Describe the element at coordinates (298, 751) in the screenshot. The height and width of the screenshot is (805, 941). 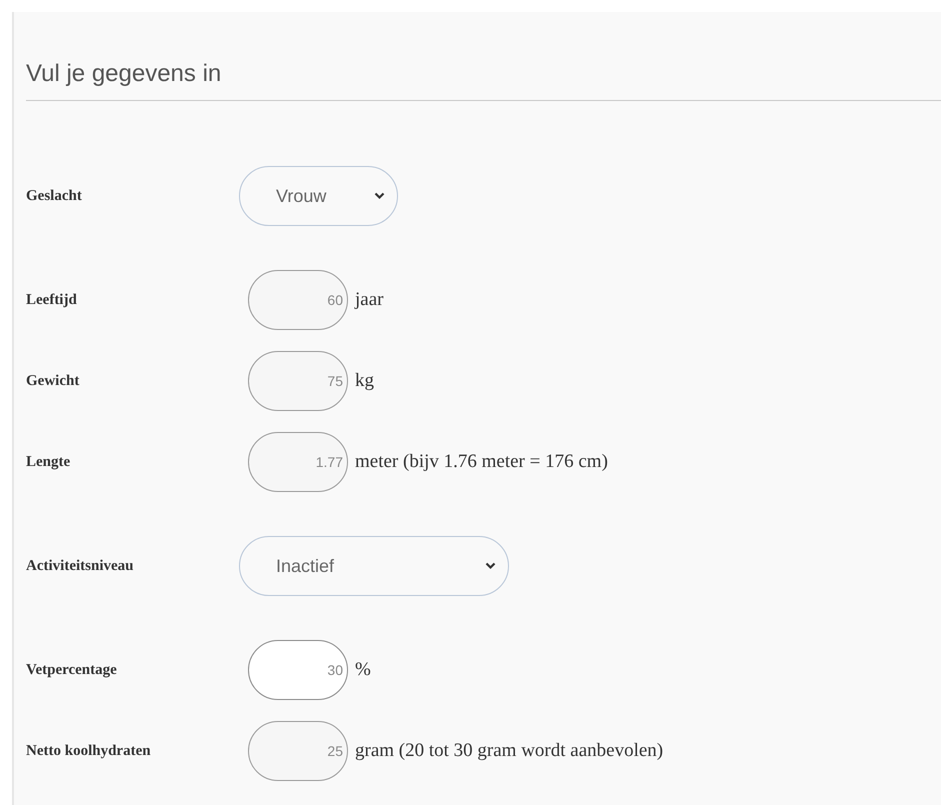
I see `number-input: 25` at that location.